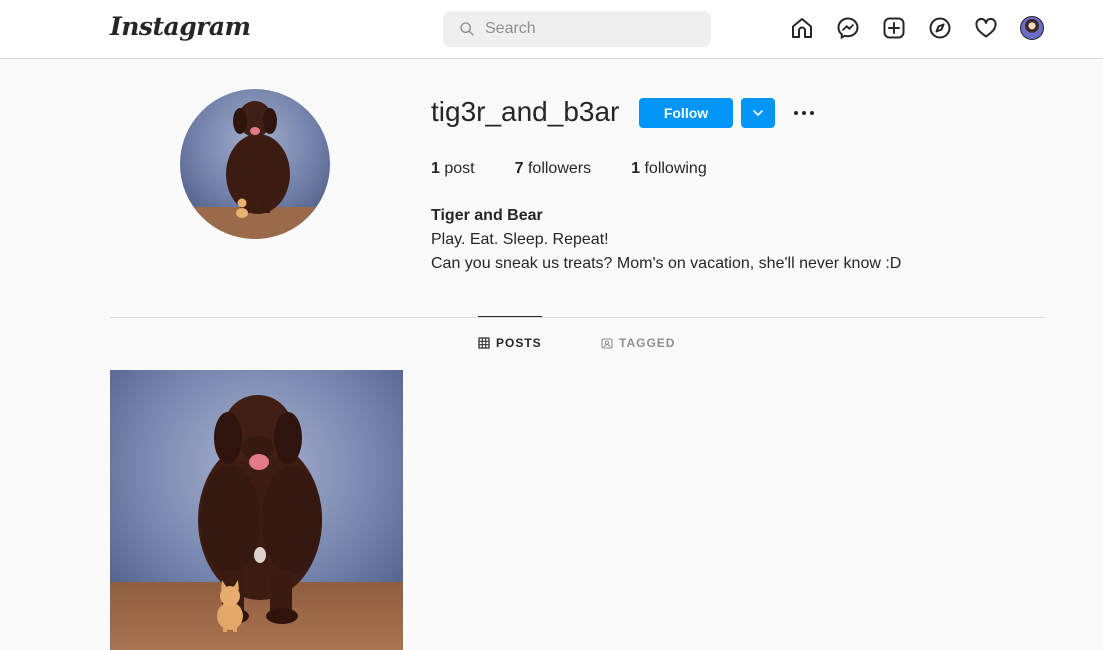 The height and width of the screenshot is (650, 1103). I want to click on more-options-icon, so click(804, 113).